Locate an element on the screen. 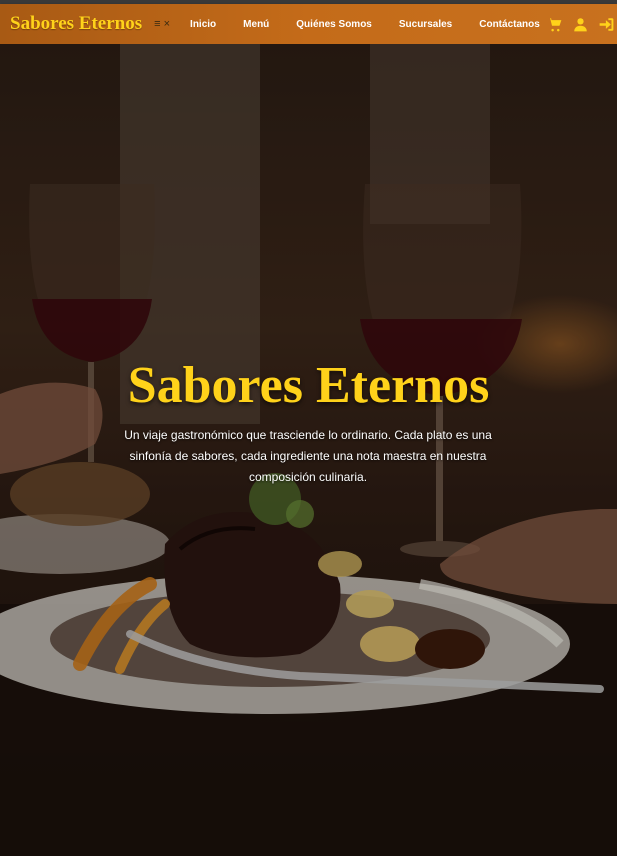  brand-logo: Sabores Eternos is located at coordinates (76, 24).